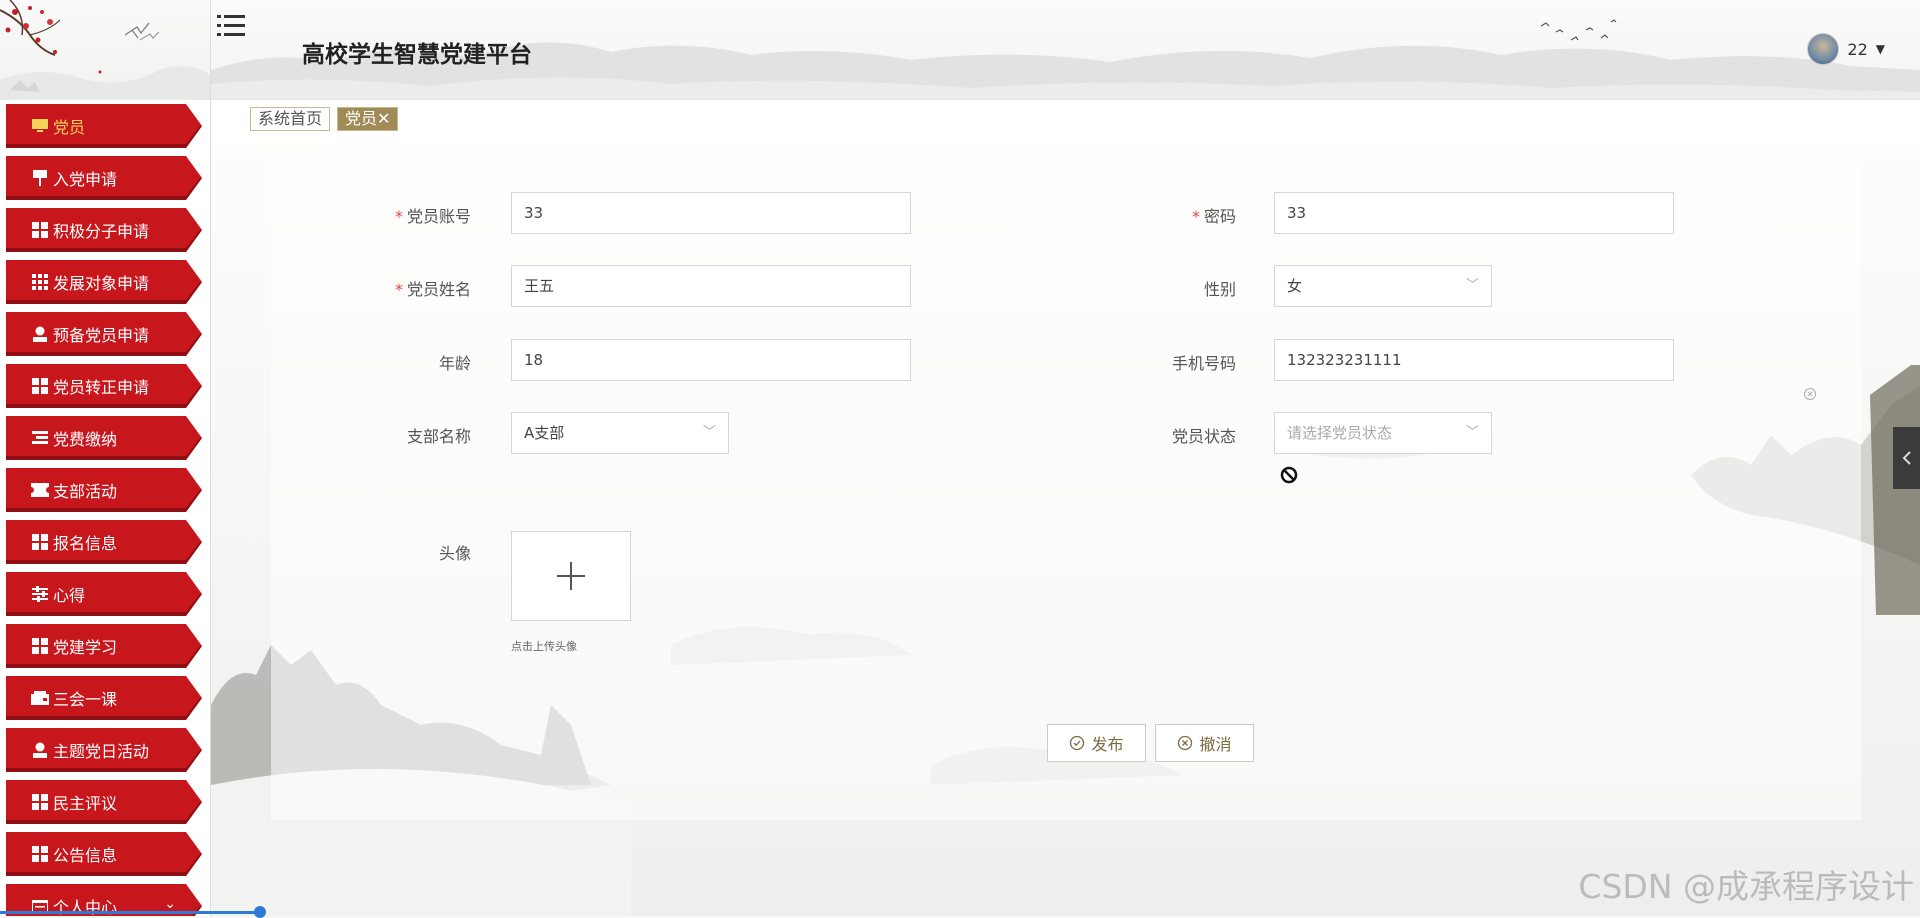 Image resolution: width=1920 pixels, height=918 pixels. I want to click on sidebar-item-activist-application: 积极分子申请, so click(104, 230).